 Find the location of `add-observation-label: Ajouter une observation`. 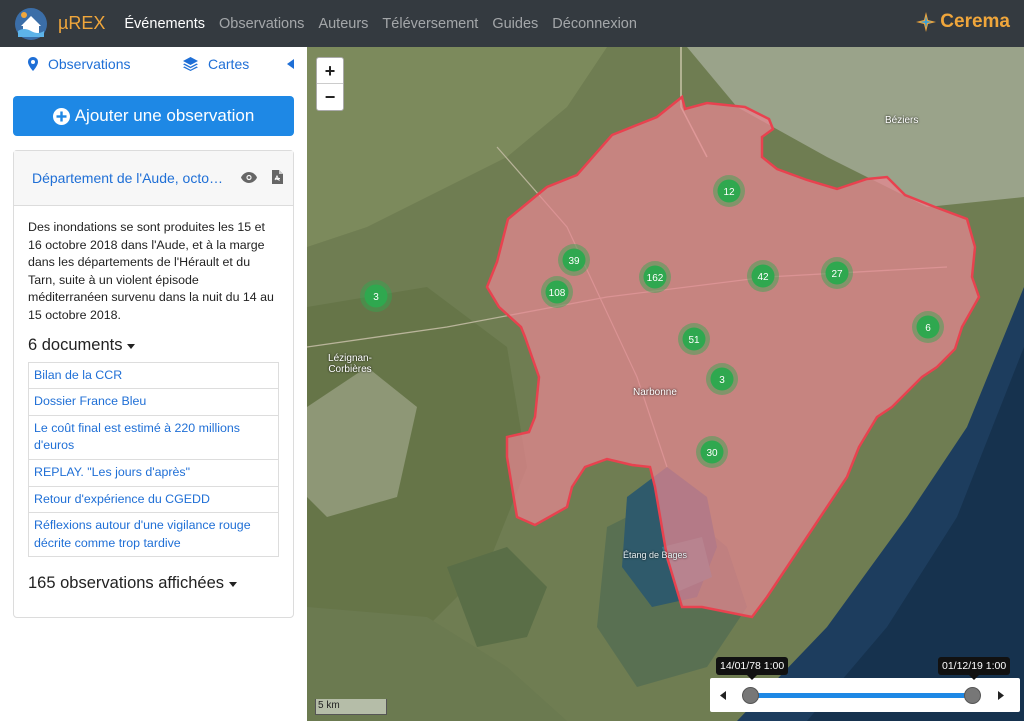

add-observation-label: Ajouter une observation is located at coordinates (164, 115).